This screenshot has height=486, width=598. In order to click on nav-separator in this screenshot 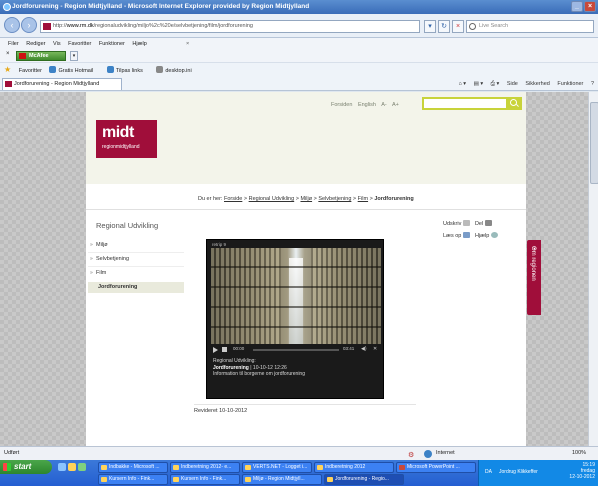, I will do `click(136, 266)`.